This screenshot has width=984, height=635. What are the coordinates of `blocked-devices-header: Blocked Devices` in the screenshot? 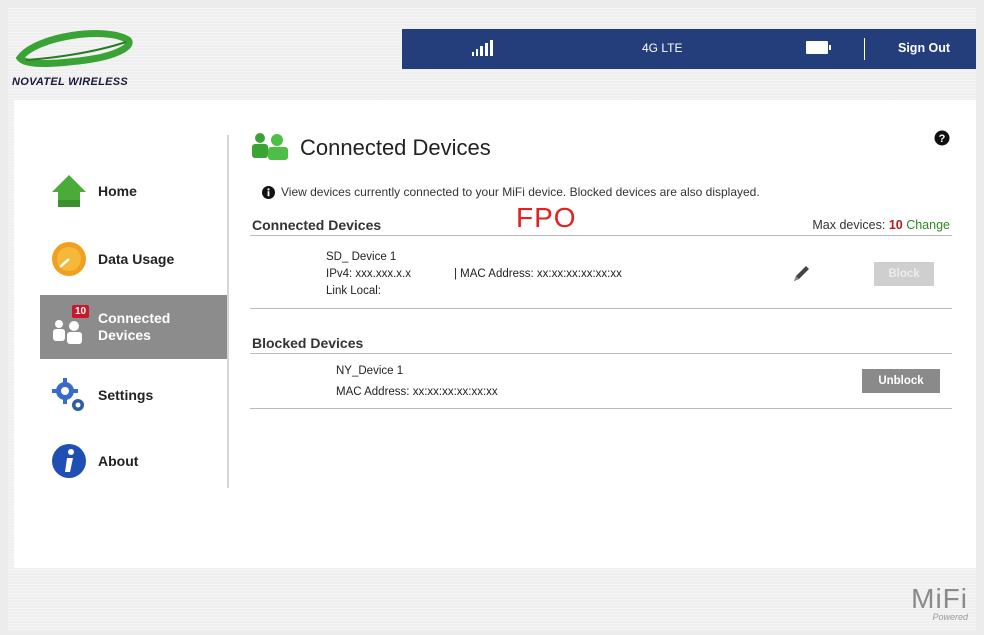 It's located at (601, 343).